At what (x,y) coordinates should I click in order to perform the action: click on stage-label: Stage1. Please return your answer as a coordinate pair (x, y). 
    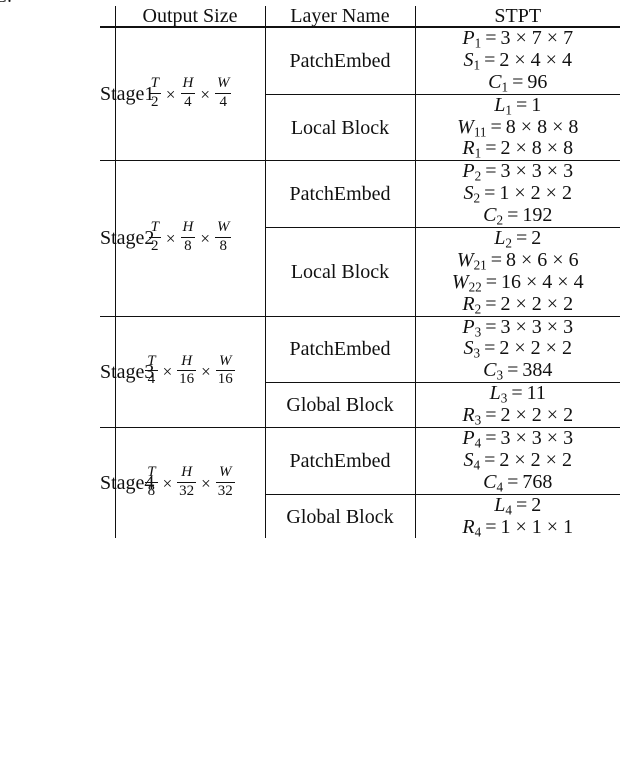
    Looking at the image, I should click on (127, 93).